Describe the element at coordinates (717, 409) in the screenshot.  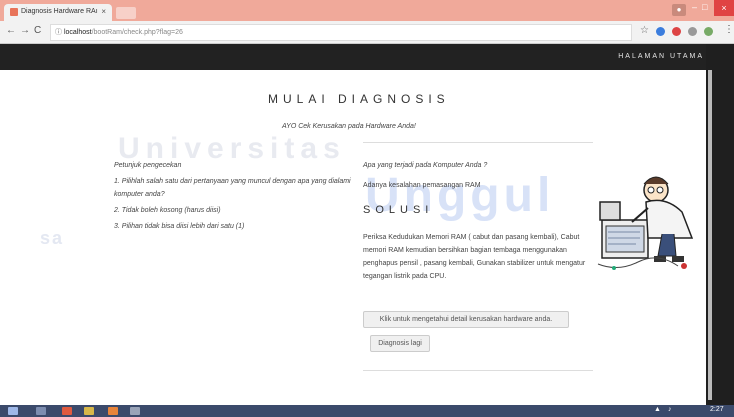
I see `clock: 2:27` at that location.